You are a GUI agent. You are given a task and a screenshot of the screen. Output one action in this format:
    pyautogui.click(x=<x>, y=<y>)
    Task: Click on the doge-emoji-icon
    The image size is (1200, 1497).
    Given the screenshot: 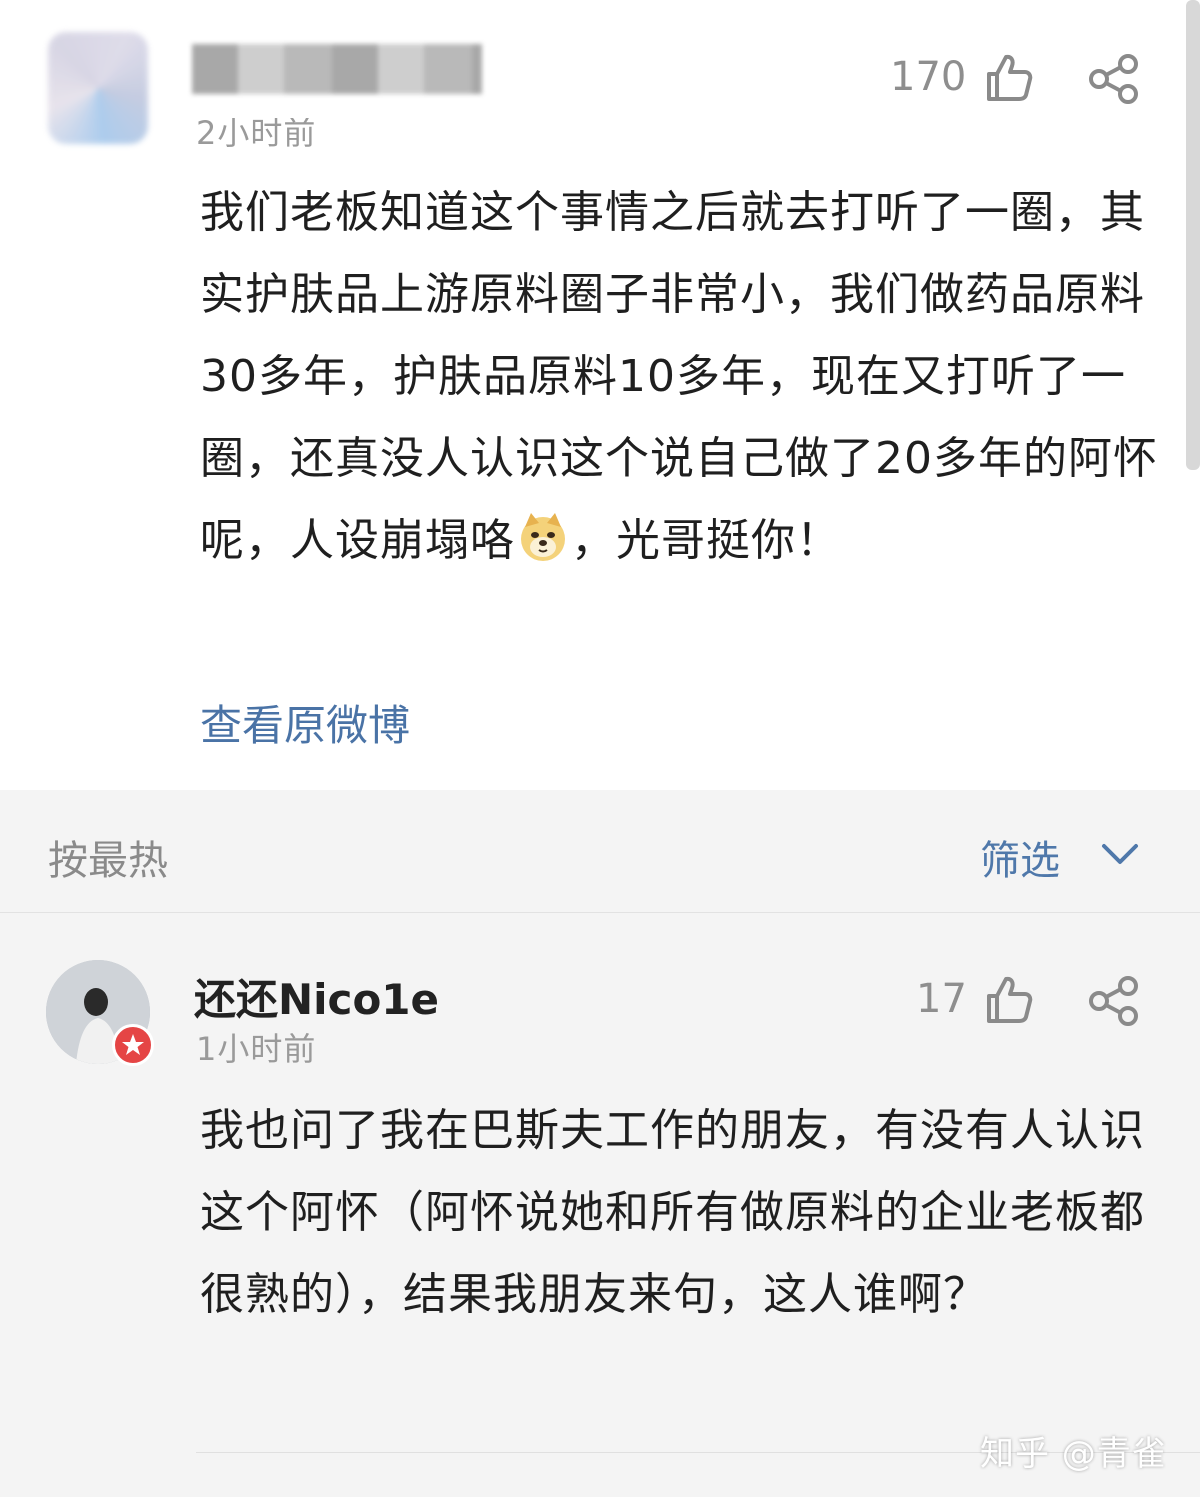 What is the action you would take?
    pyautogui.click(x=543, y=537)
    